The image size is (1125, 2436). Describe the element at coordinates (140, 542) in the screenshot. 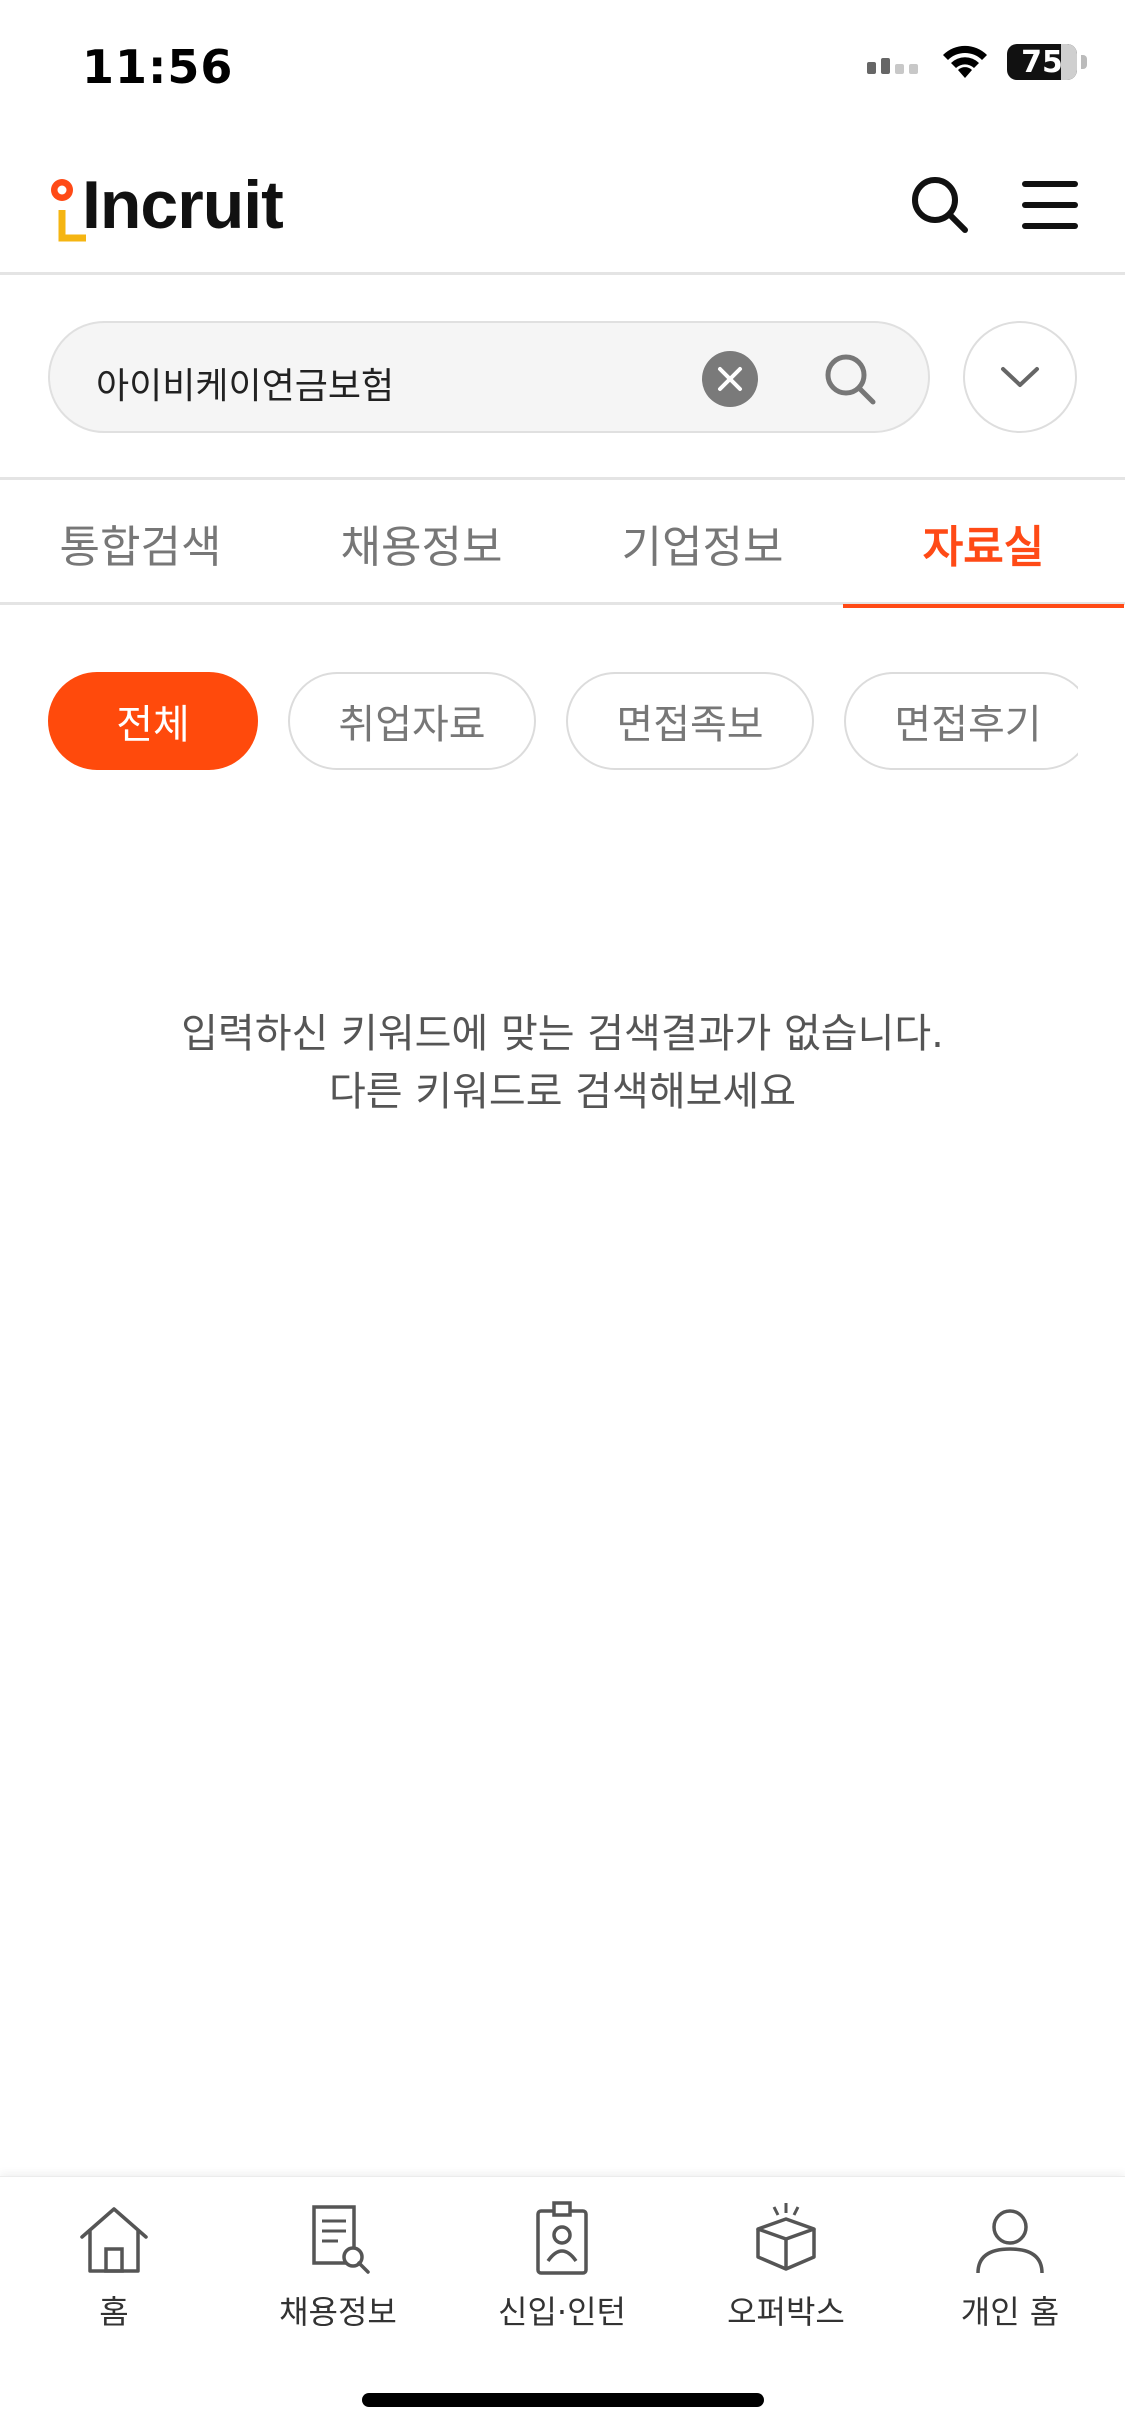

I see `tab-integrated-search: 통합검색` at that location.